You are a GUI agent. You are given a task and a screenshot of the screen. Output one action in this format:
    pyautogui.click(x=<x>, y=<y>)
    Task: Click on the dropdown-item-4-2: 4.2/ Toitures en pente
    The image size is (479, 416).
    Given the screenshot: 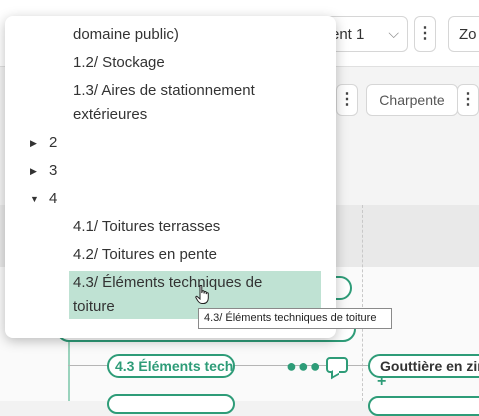 What is the action you would take?
    pyautogui.click(x=145, y=255)
    